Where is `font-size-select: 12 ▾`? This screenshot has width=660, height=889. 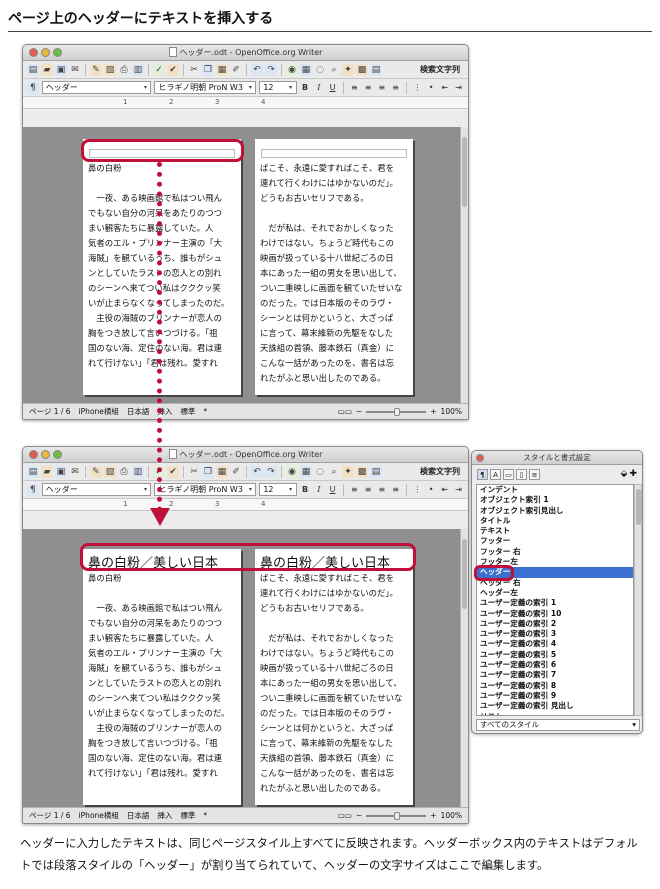
font-size-select: 12 ▾ is located at coordinates (278, 489).